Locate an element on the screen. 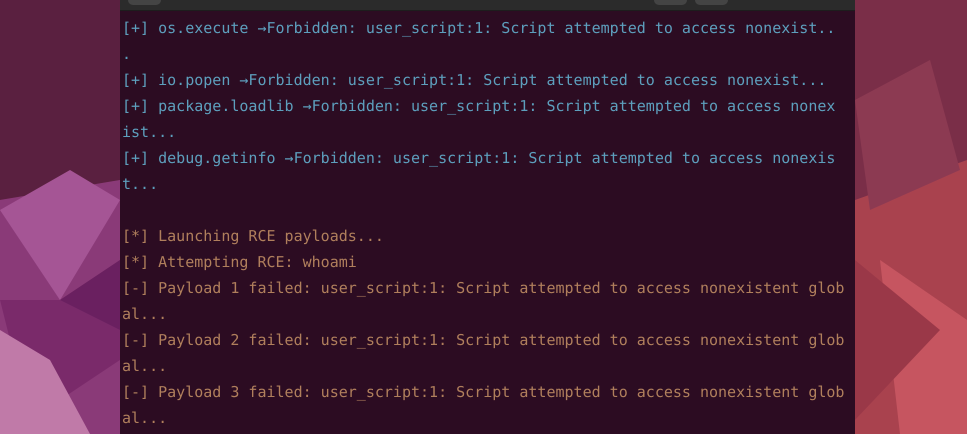 This screenshot has height=434, width=967. terminal-line: [*] Attempting RCE: whoami is located at coordinates (239, 262).